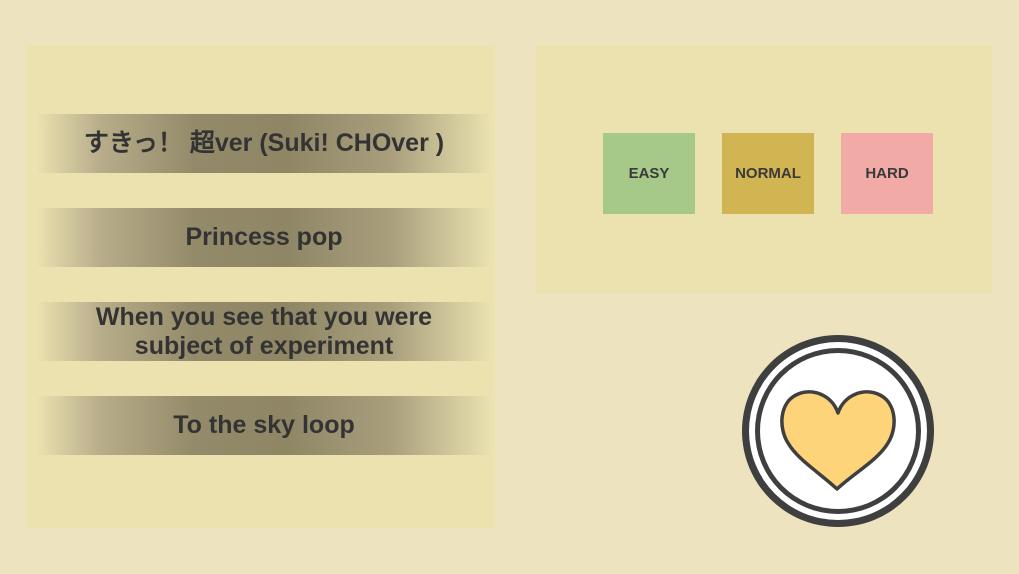  I want to click on song-item-suki: すきっ！ 超ver (Suki! CHOver ), so click(264, 143).